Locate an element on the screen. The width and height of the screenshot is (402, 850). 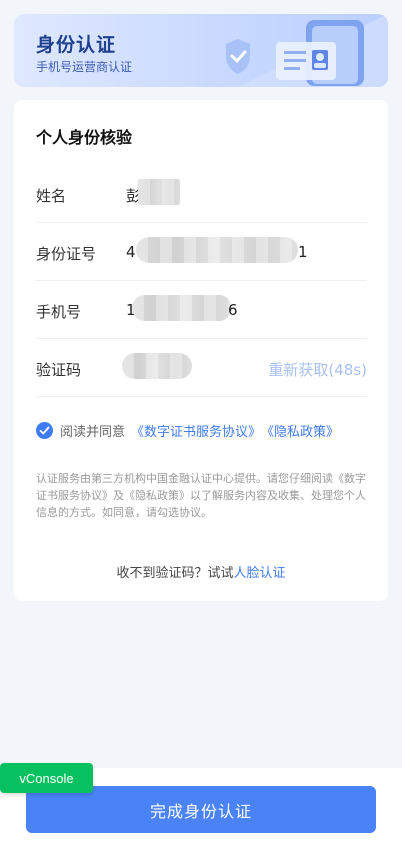
verification-code-input is located at coordinates (157, 366).